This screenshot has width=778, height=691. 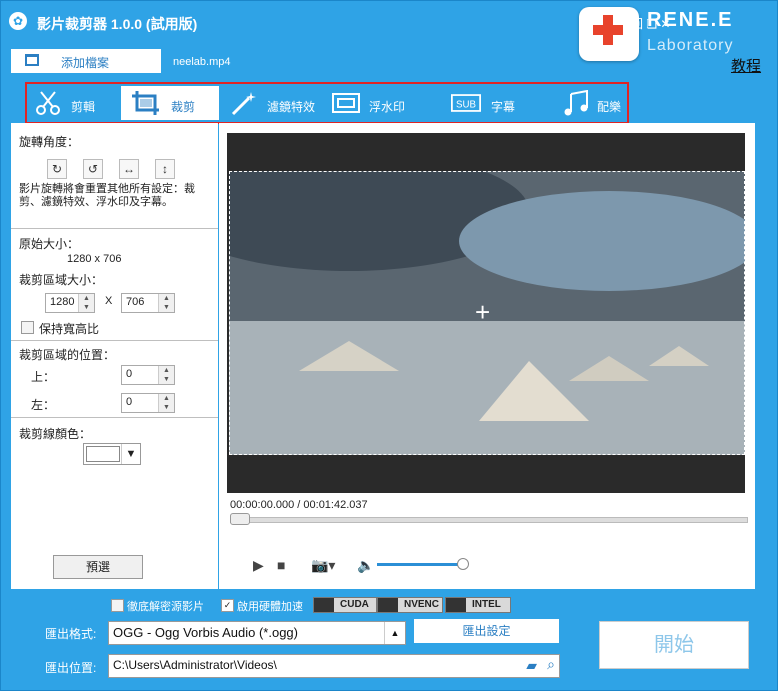 I want to click on flip-horizontal-icon: ↔, so click(x=129, y=169).